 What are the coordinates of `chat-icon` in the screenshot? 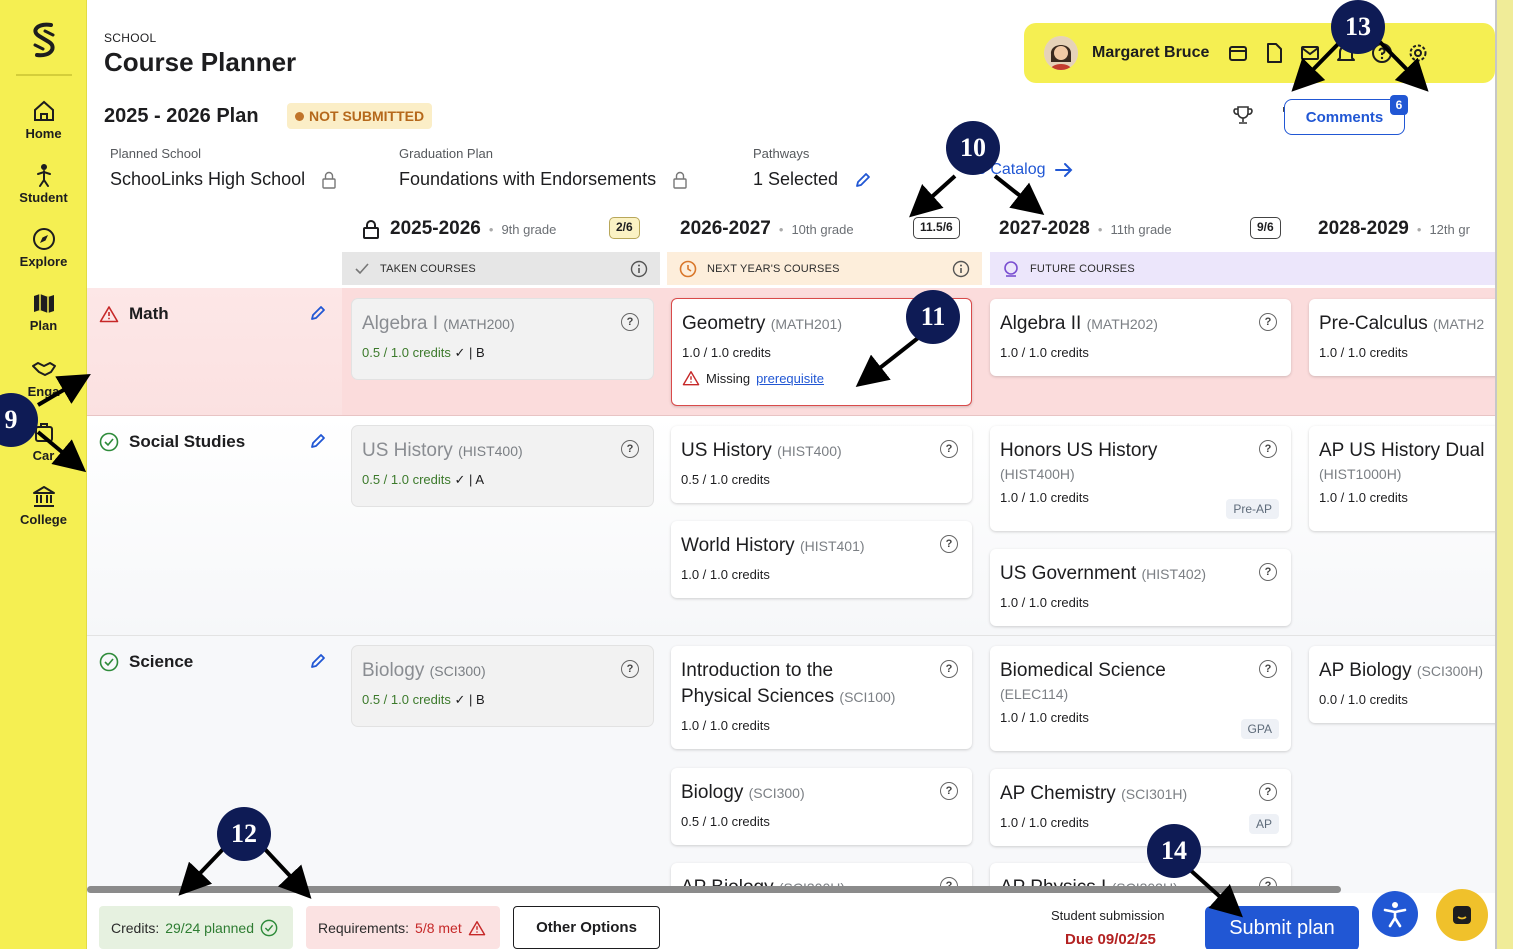 It's located at (1462, 915).